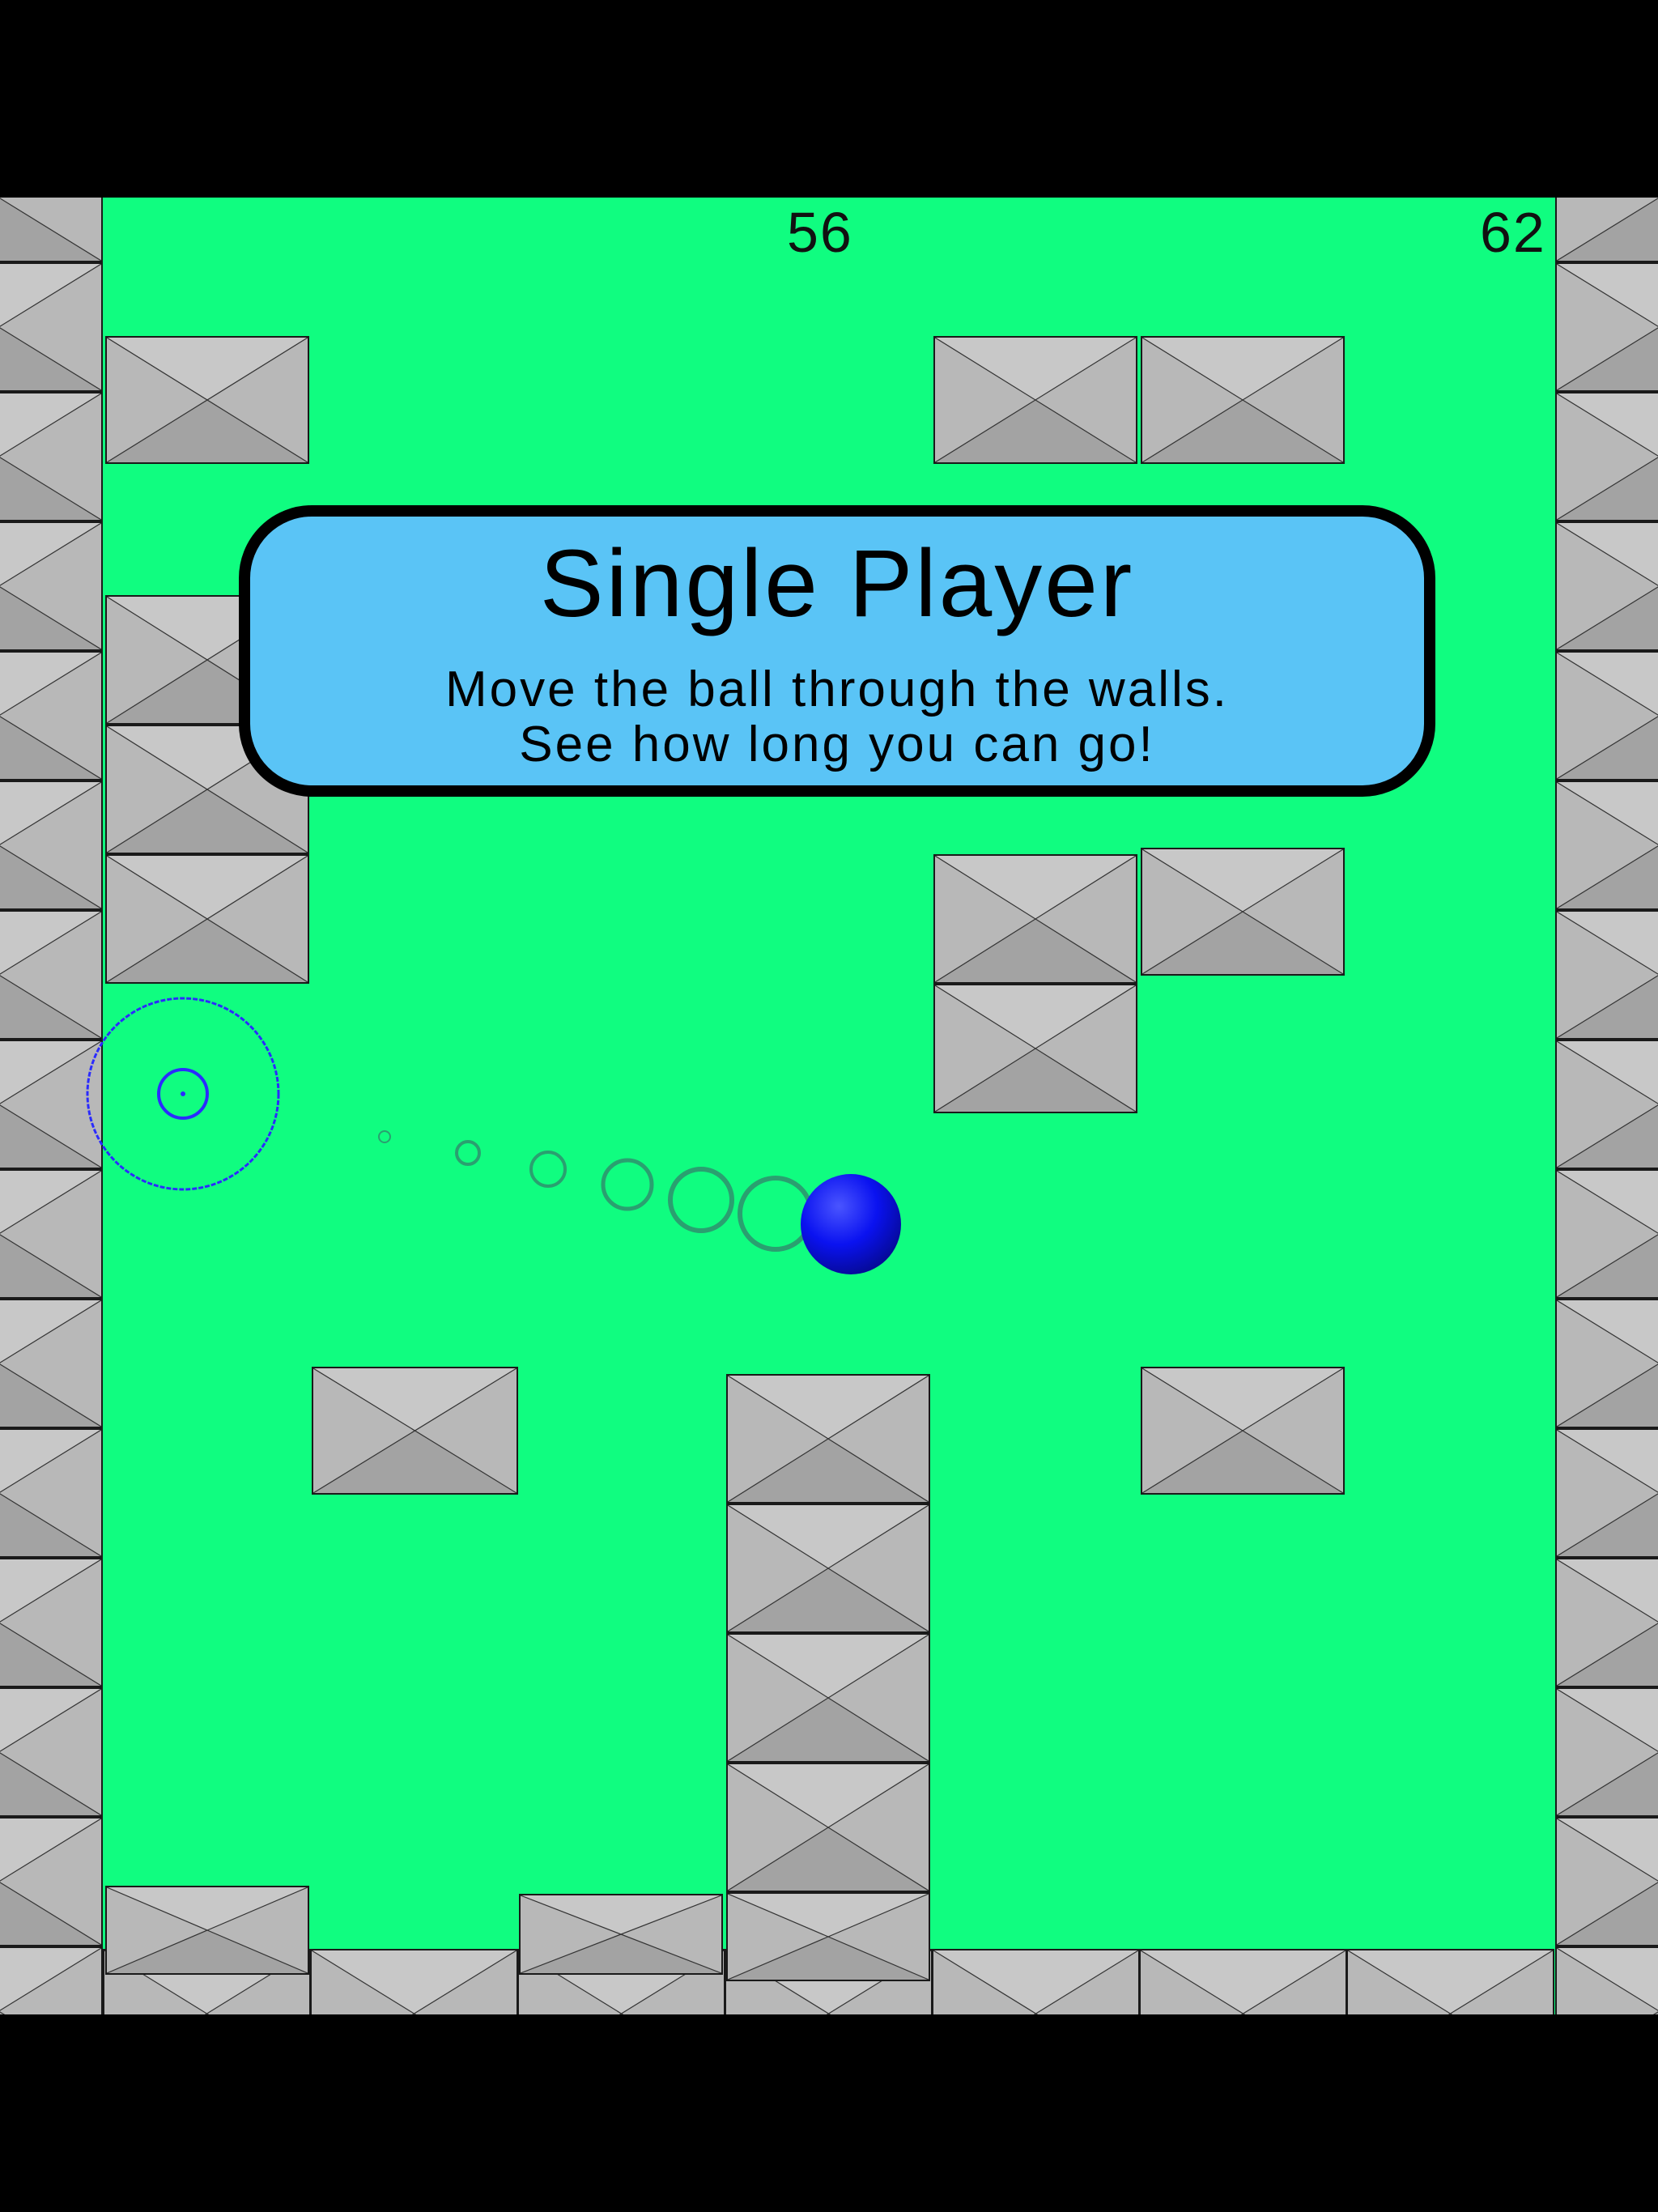  What do you see at coordinates (837, 689) in the screenshot?
I see `info-line-1: Move the ball through the walls.` at bounding box center [837, 689].